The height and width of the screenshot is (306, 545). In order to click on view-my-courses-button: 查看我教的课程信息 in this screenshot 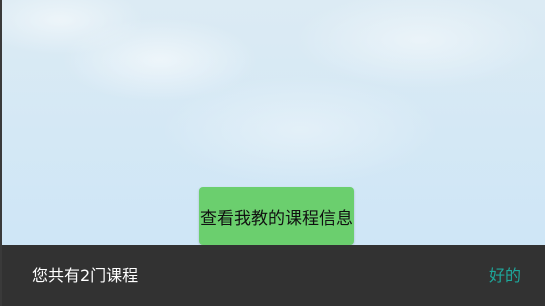, I will do `click(276, 216)`.